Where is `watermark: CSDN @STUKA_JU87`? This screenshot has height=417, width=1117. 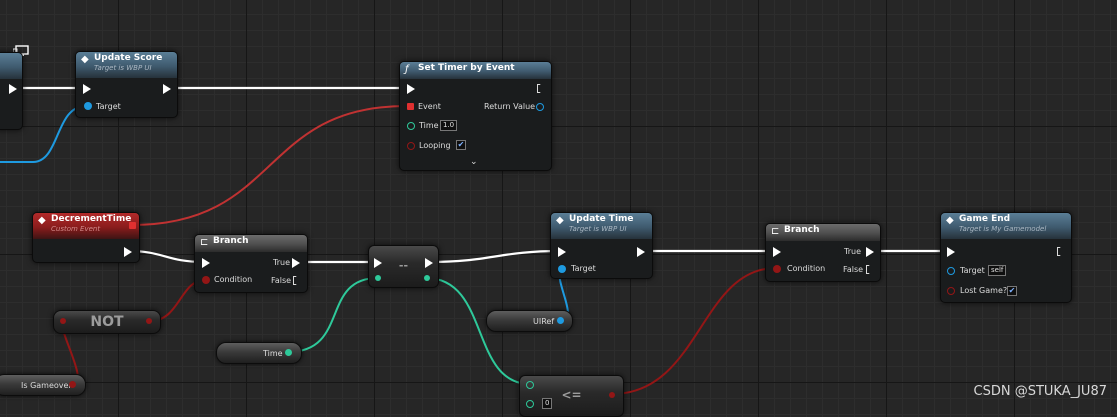 watermark: CSDN @STUKA_JU87 is located at coordinates (1040, 391).